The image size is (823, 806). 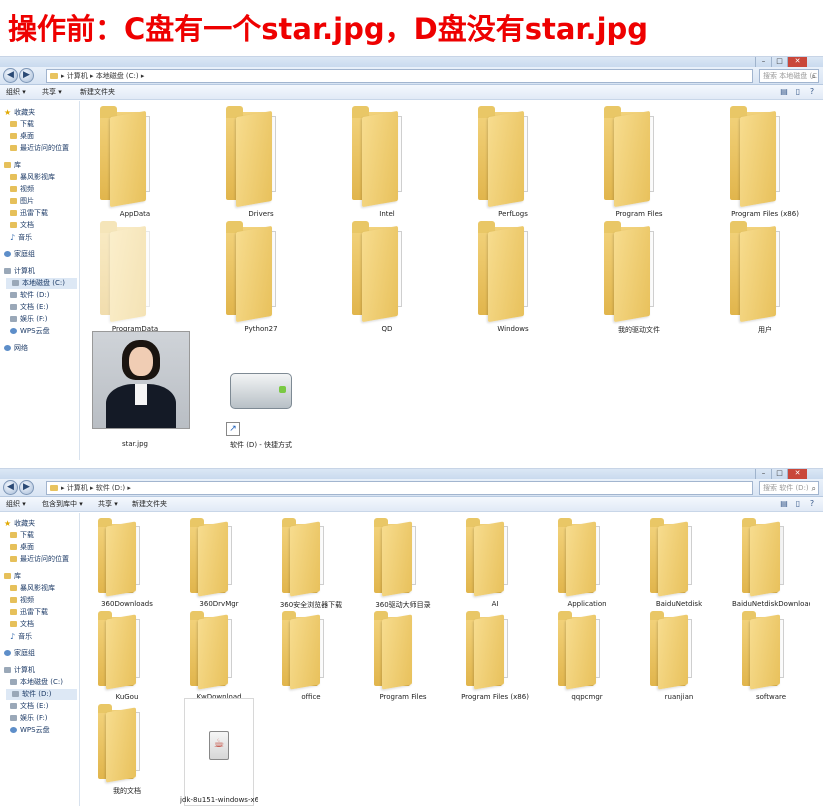 What do you see at coordinates (639, 280) in the screenshot?
I see `file-item: 我的驱动文件` at bounding box center [639, 280].